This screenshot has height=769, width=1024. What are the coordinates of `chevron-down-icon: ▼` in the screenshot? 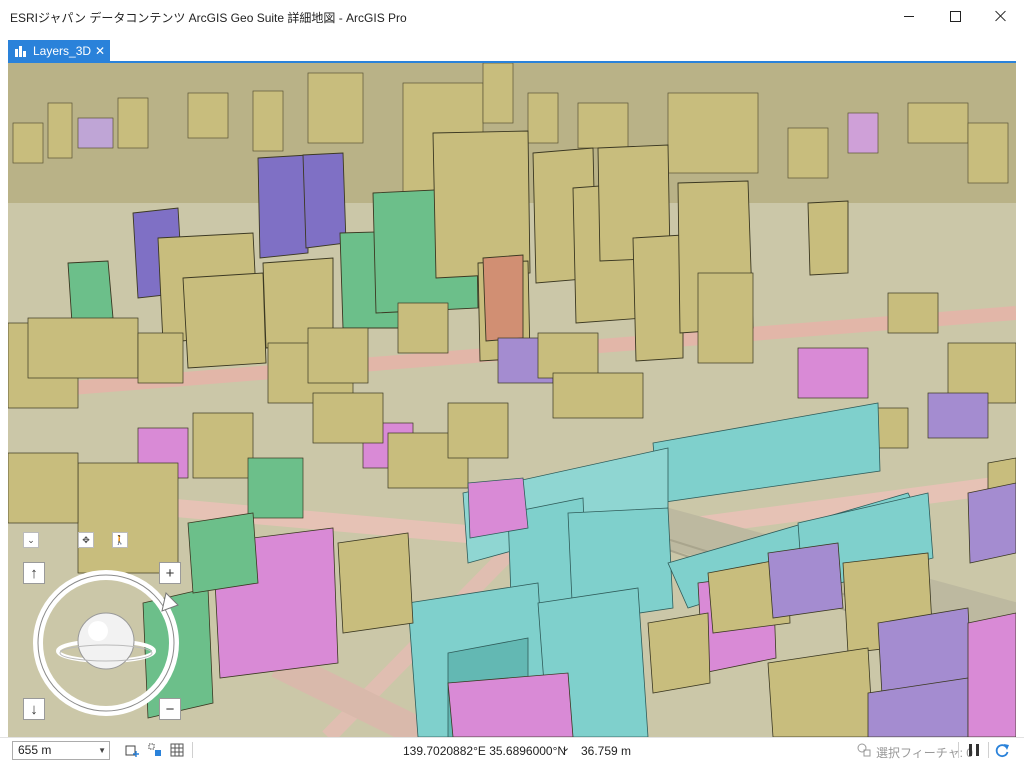 It's located at (102, 750).